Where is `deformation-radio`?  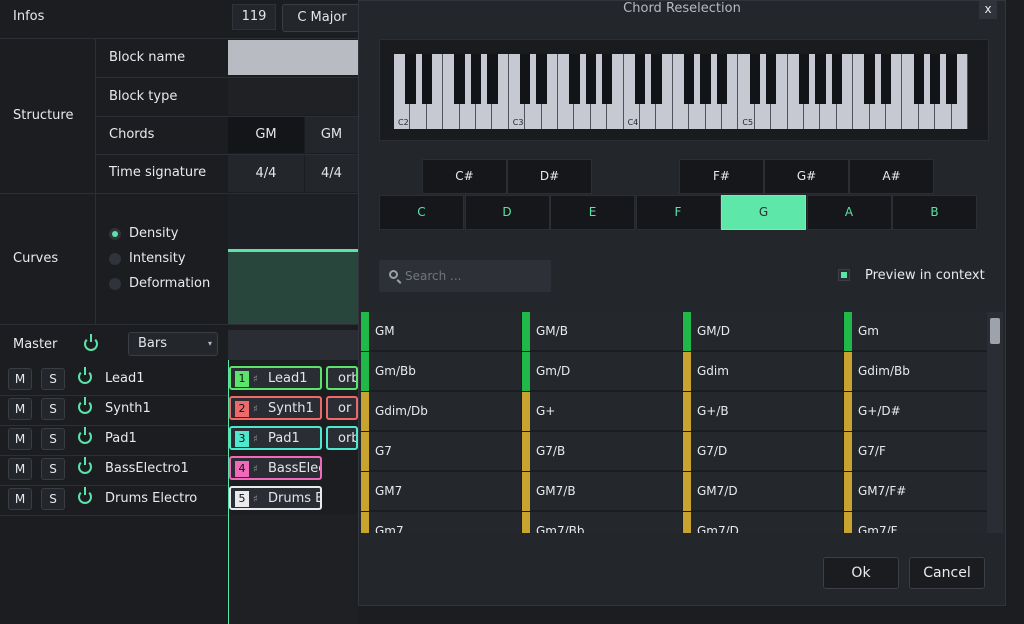 deformation-radio is located at coordinates (115, 284).